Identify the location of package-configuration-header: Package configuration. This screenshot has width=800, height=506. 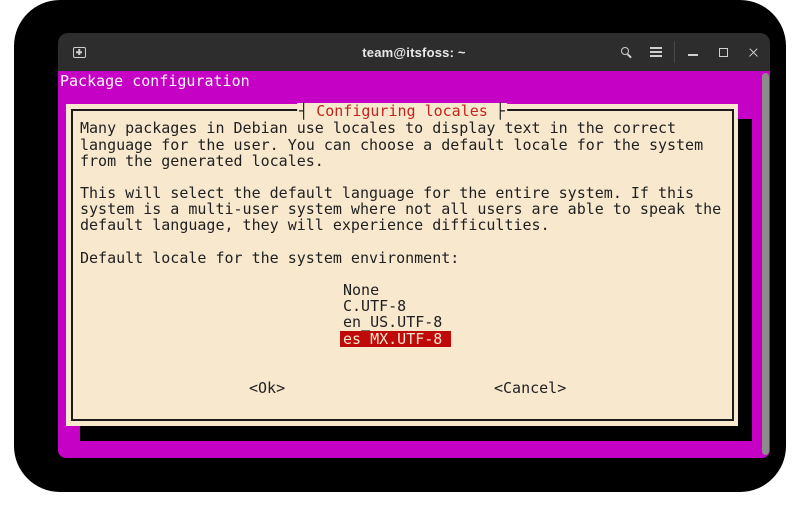
(155, 81).